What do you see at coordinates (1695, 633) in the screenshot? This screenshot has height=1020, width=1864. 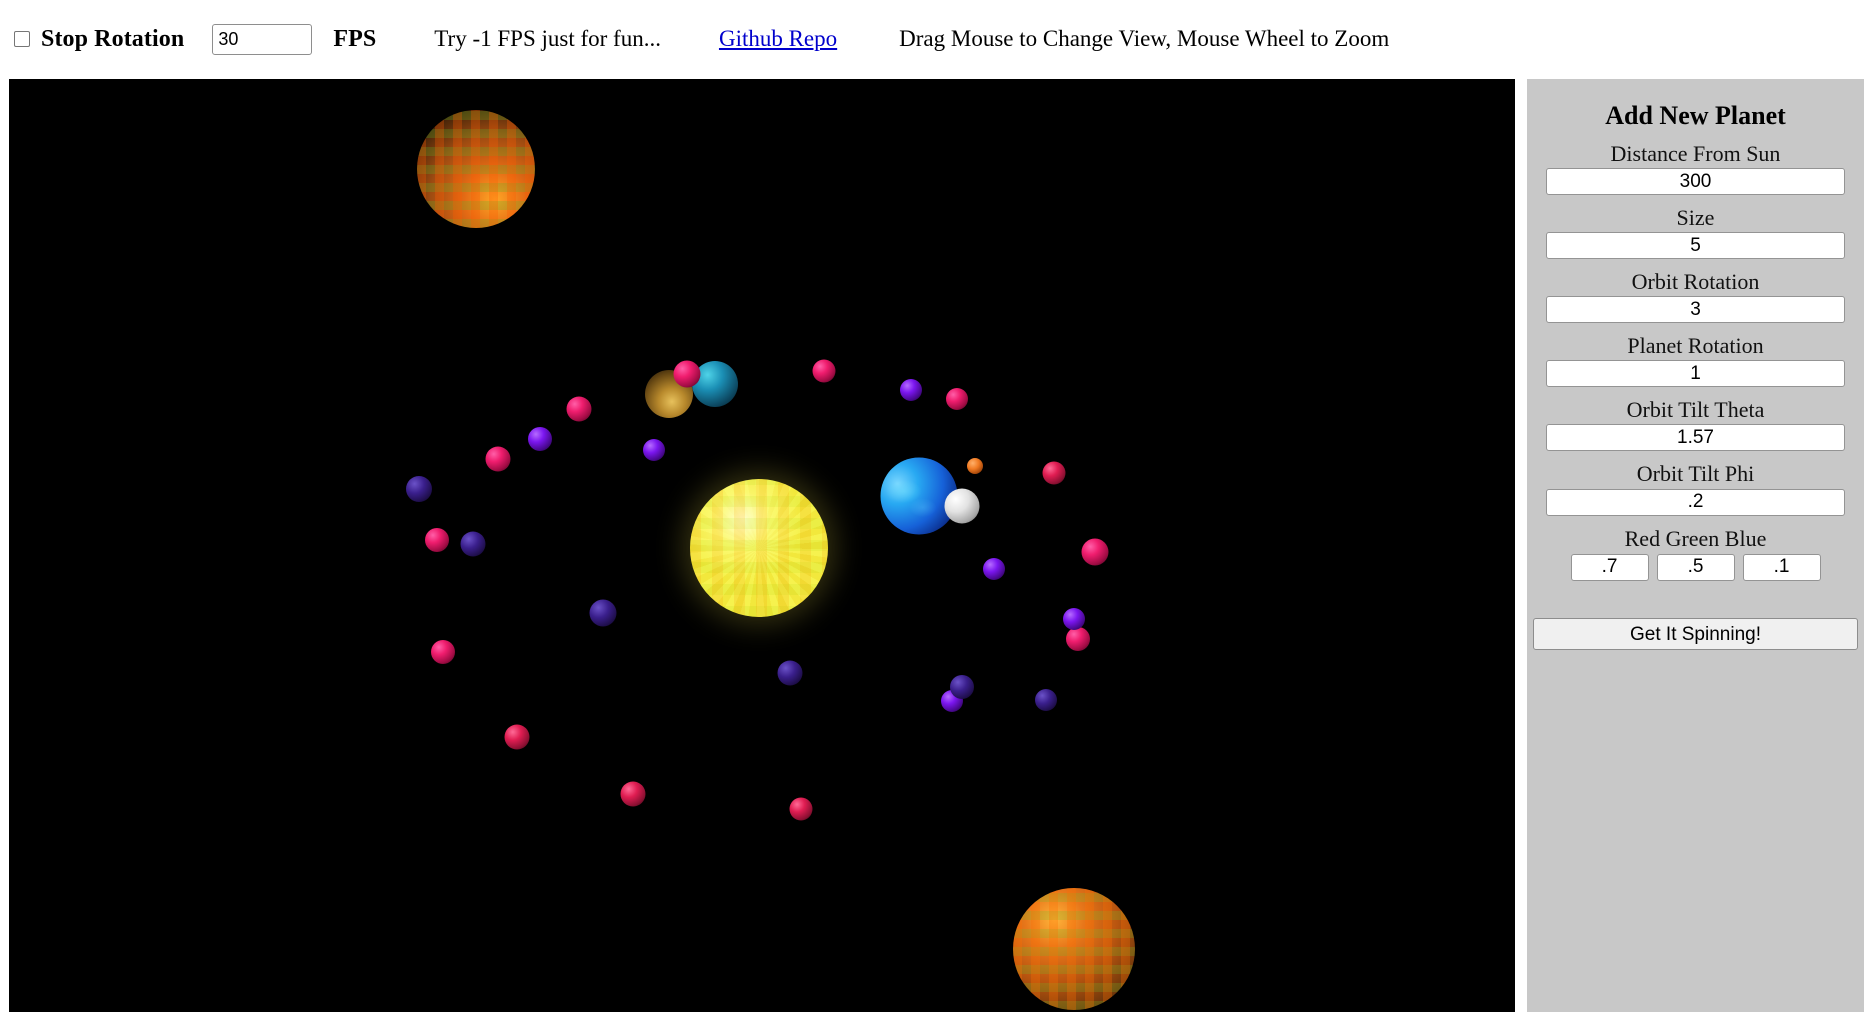 I see `get-it-spinning-button: Get It Spinning!` at bounding box center [1695, 633].